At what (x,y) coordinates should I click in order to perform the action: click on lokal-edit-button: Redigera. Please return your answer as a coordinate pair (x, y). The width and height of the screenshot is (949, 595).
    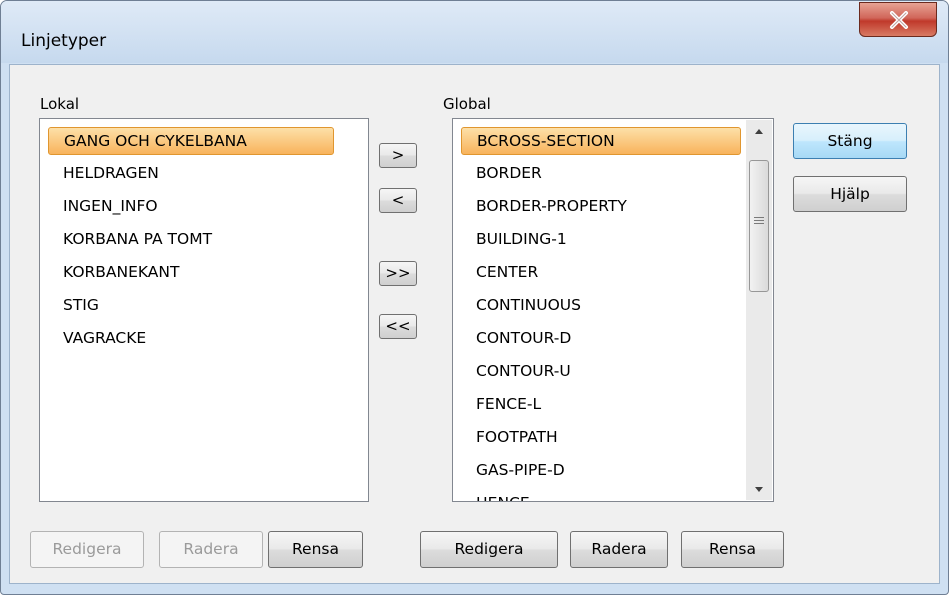
    Looking at the image, I should click on (87, 549).